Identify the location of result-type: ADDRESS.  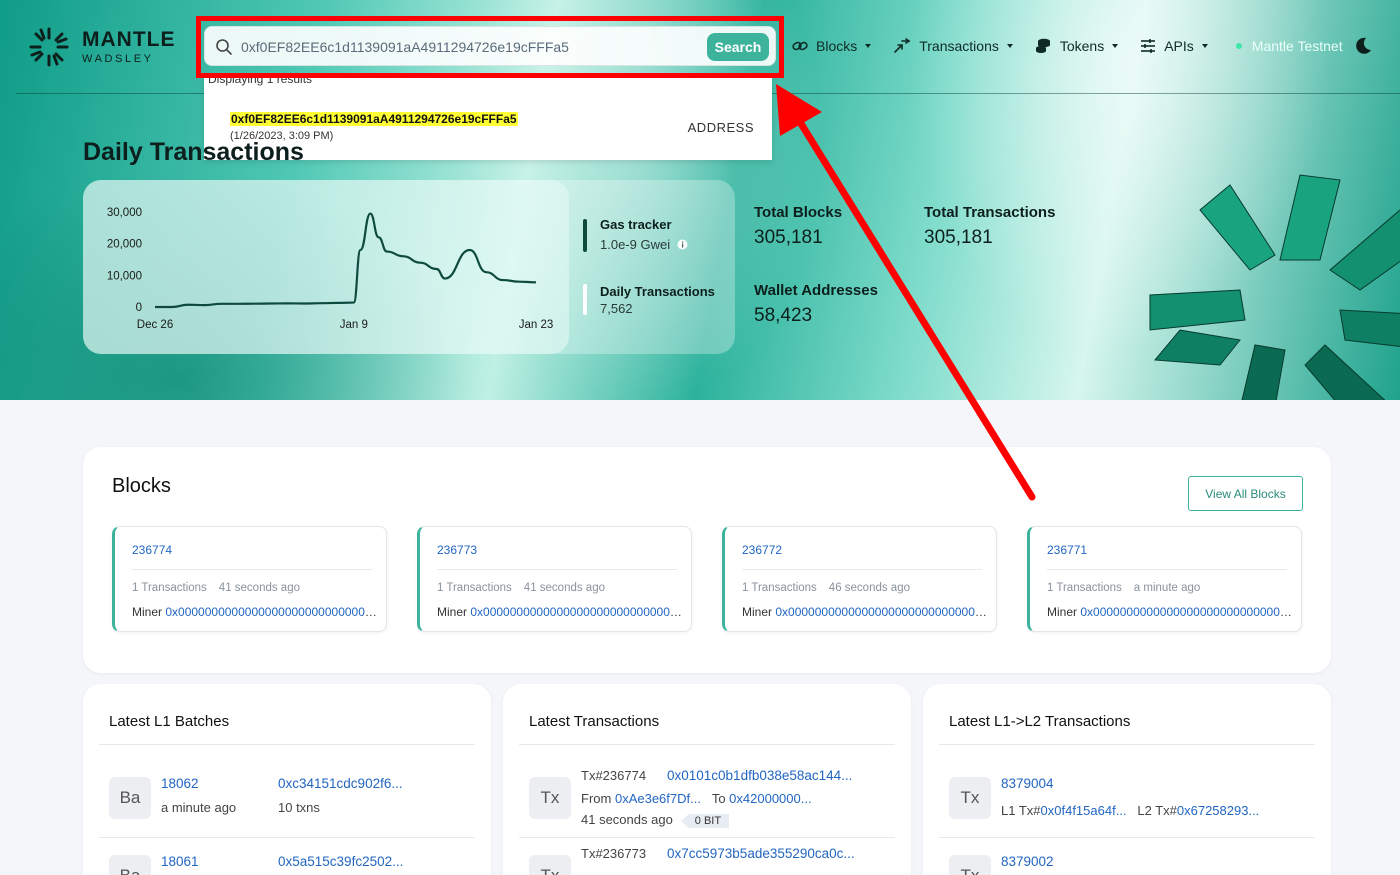
(720, 127).